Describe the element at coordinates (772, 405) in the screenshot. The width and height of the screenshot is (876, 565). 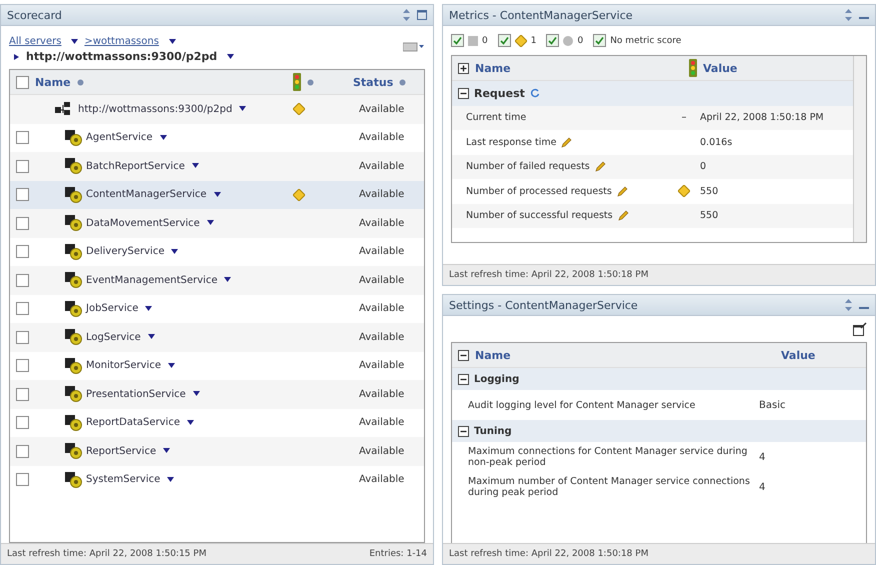
I see `setting-value: Basic` at that location.